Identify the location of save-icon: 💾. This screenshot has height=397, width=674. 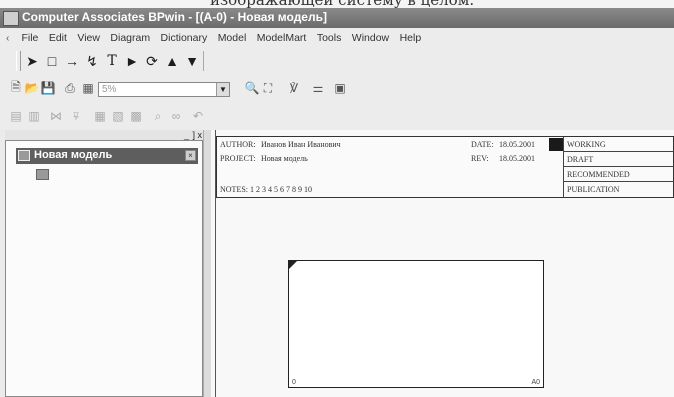
(48, 88).